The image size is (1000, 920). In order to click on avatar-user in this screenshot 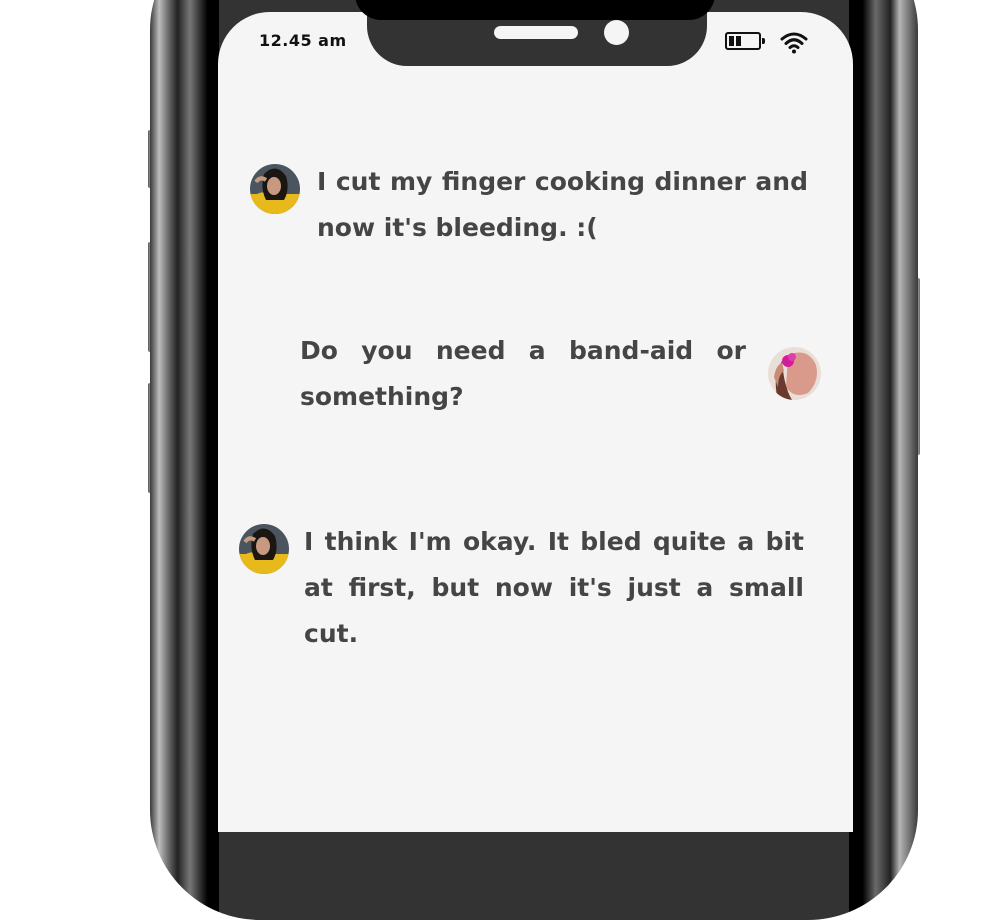, I will do `click(794, 373)`.